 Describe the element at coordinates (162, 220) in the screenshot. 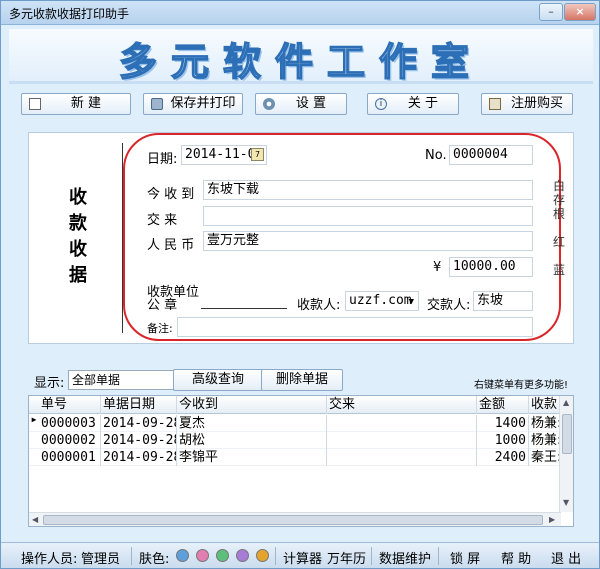

I see `payment-for-label: 交 来` at that location.